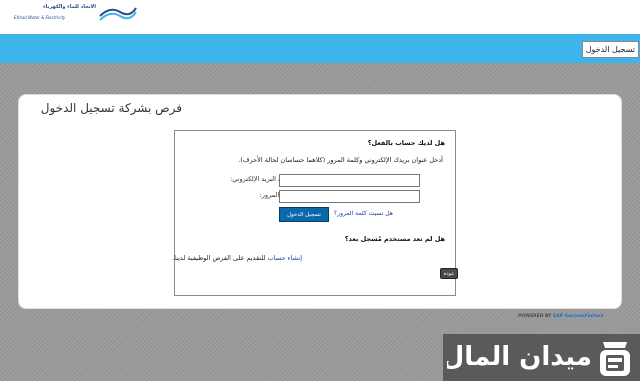 This screenshot has width=640, height=381. What do you see at coordinates (519, 357) in the screenshot?
I see `watermark-text: ميدان المال` at bounding box center [519, 357].